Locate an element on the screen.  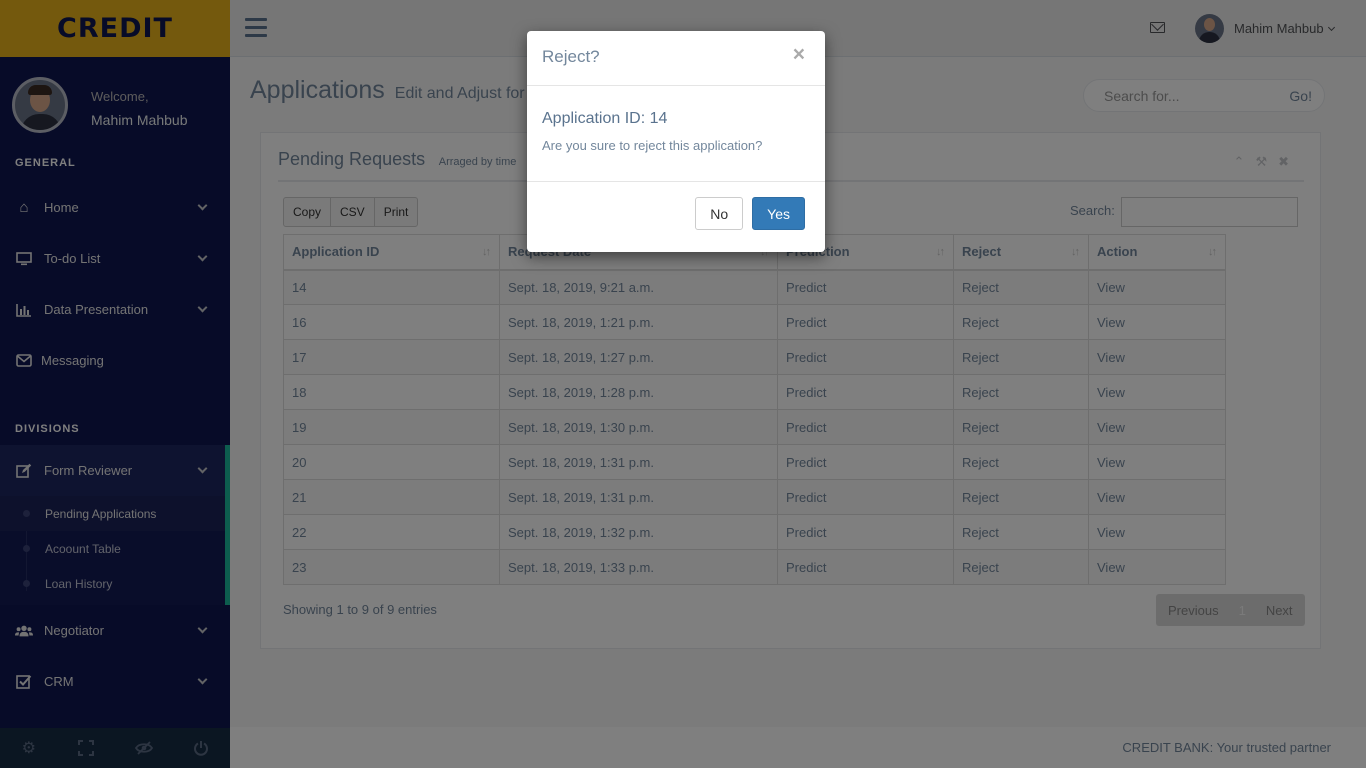
modal-header: Reject? × is located at coordinates (676, 58).